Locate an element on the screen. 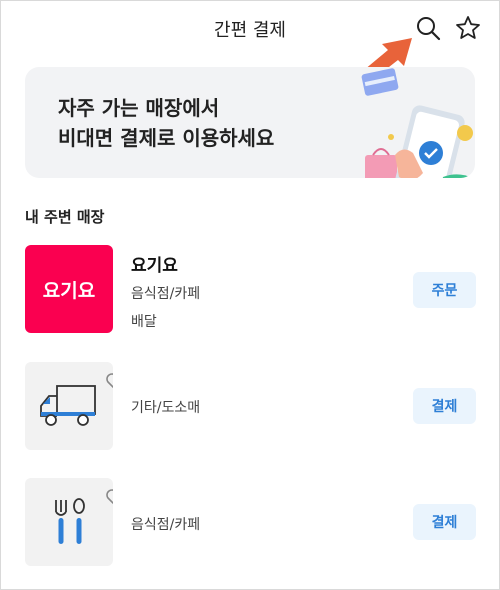  store-service: 배달 is located at coordinates (144, 322).